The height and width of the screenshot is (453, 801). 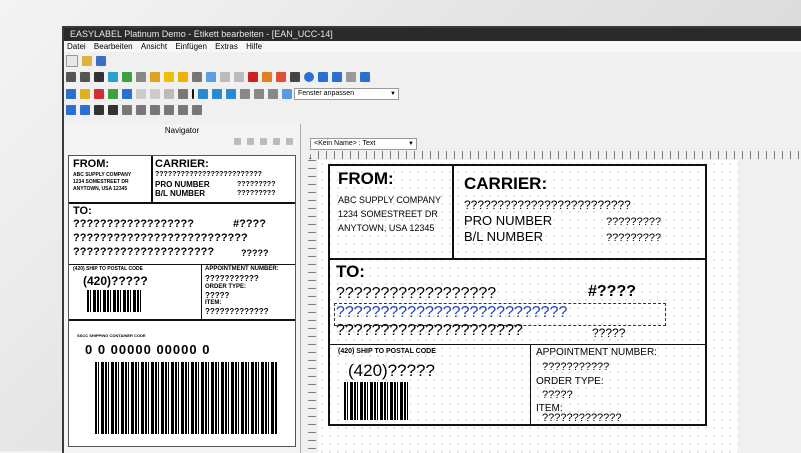 I want to click on align-center-icon, so click(x=85, y=110).